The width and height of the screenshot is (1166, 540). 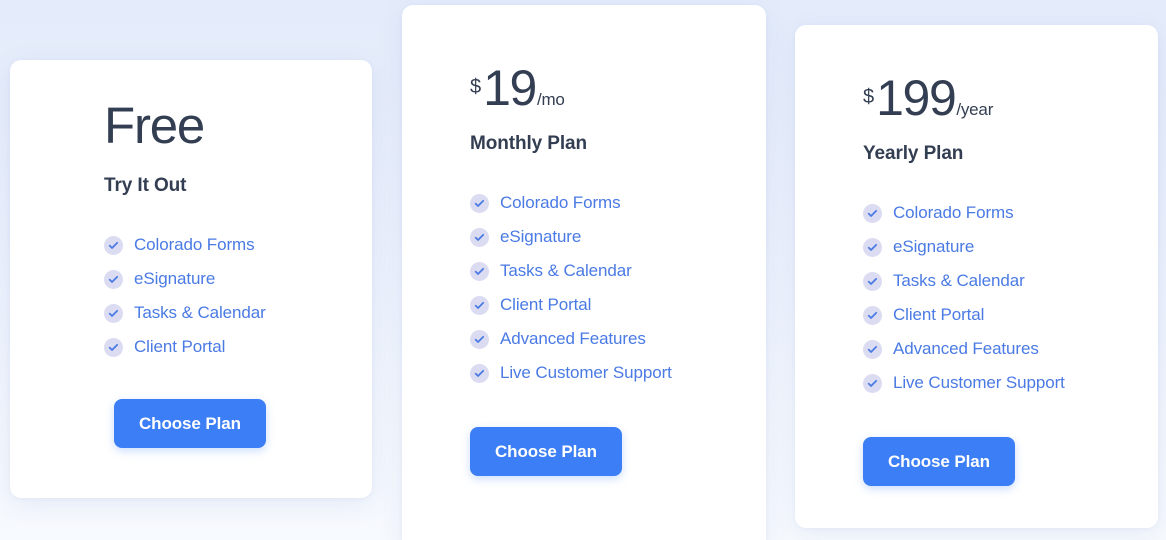 I want to click on plan-name-free: Try It Out, so click(x=145, y=185).